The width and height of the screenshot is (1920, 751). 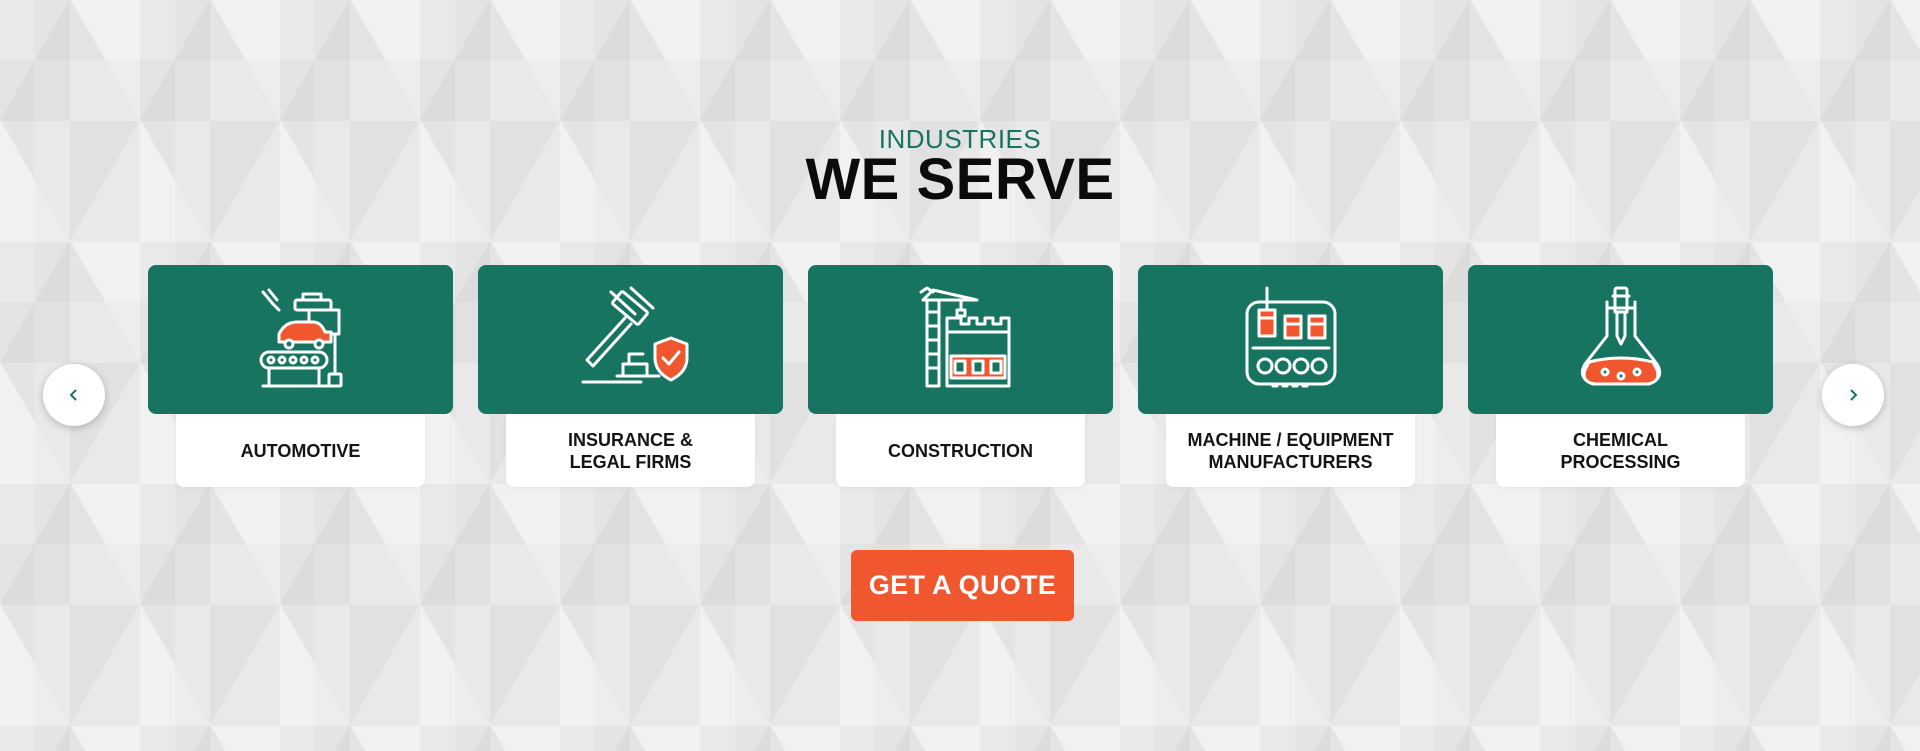 I want to click on chevron-right-icon, so click(x=1854, y=395).